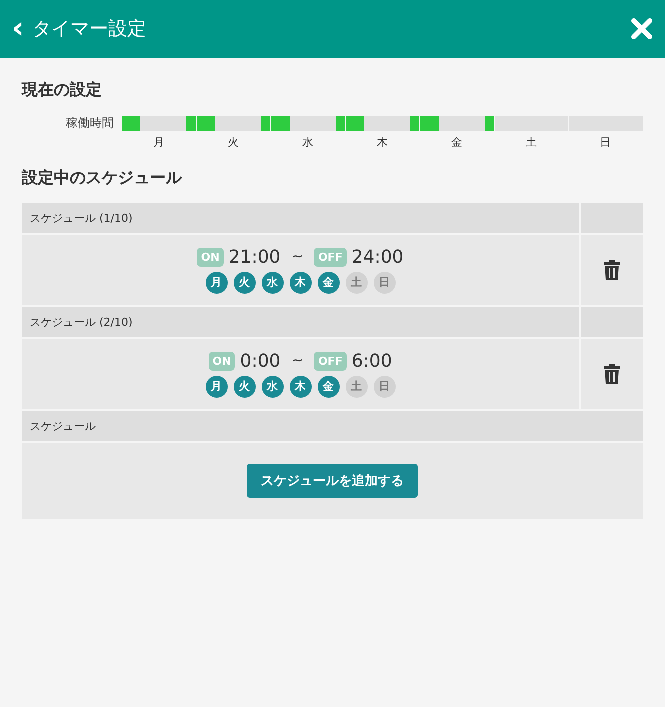  What do you see at coordinates (457, 142) in the screenshot?
I see `day-label: 金` at bounding box center [457, 142].